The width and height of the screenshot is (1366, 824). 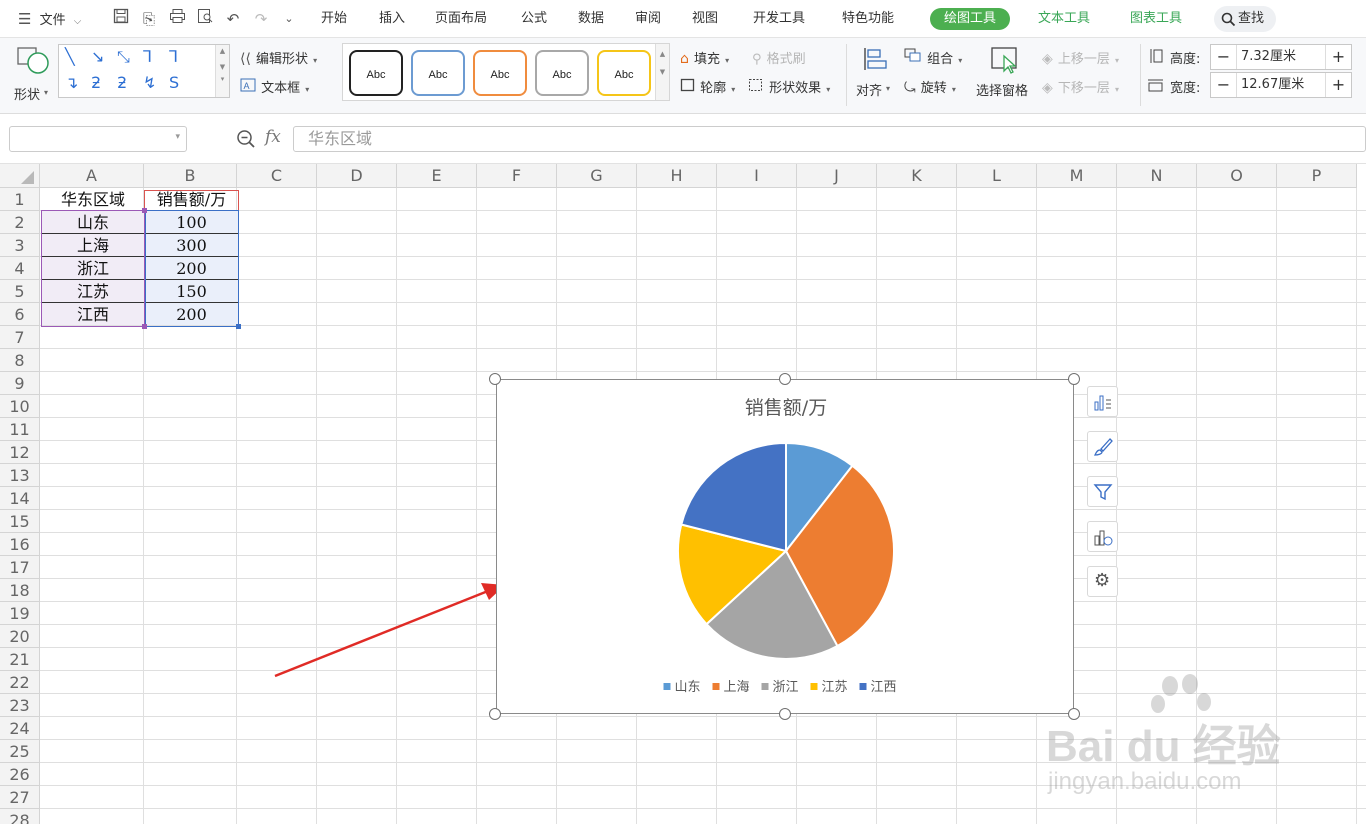 What do you see at coordinates (705, 19) in the screenshot?
I see `tab-view: 视图` at bounding box center [705, 19].